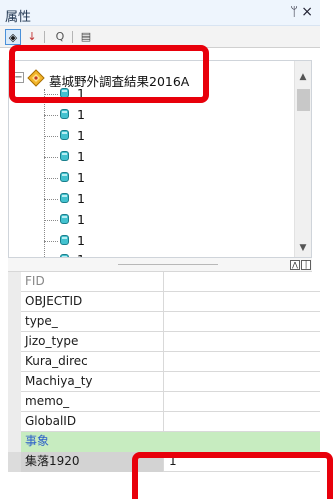 The width and height of the screenshot is (333, 499). Describe the element at coordinates (92, 422) in the screenshot. I see `field-name: GlobalID` at that location.